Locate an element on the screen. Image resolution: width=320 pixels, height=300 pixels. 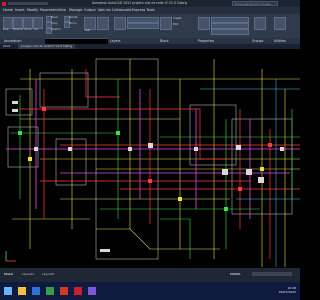
tab-home: Home is located at coordinates (8, 10).